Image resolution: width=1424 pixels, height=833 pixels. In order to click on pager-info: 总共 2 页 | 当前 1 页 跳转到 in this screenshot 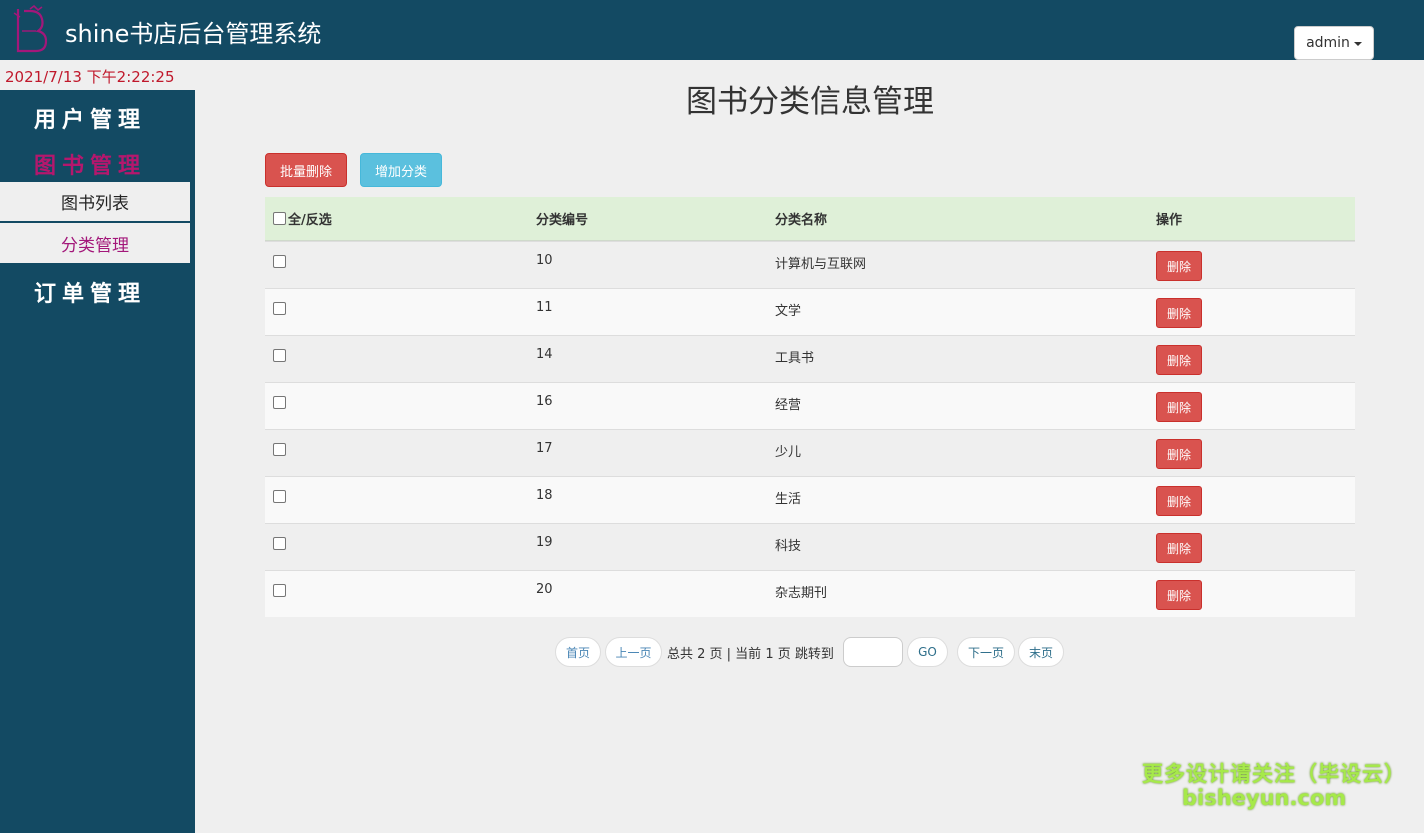, I will do `click(750, 654)`.